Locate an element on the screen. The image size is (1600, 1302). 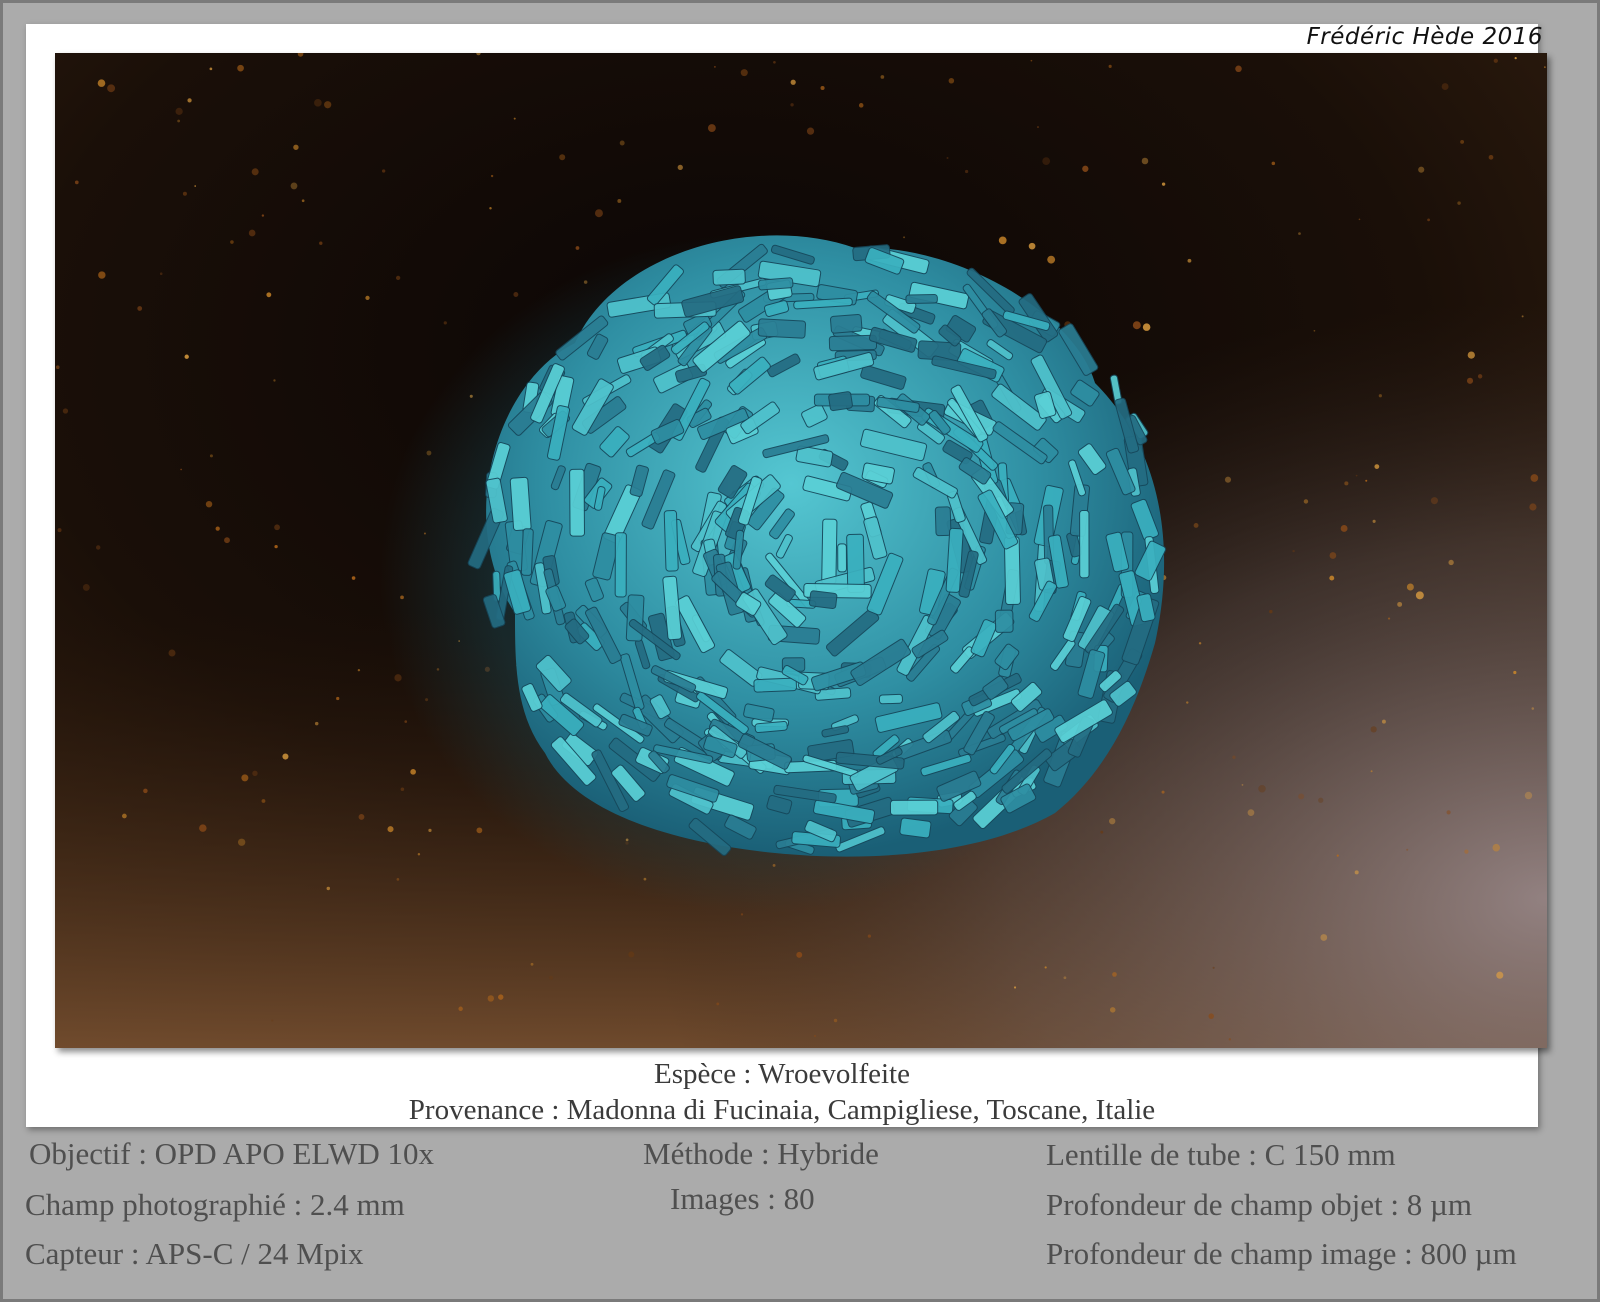
images-spec: Images : 80 is located at coordinates (742, 1198).